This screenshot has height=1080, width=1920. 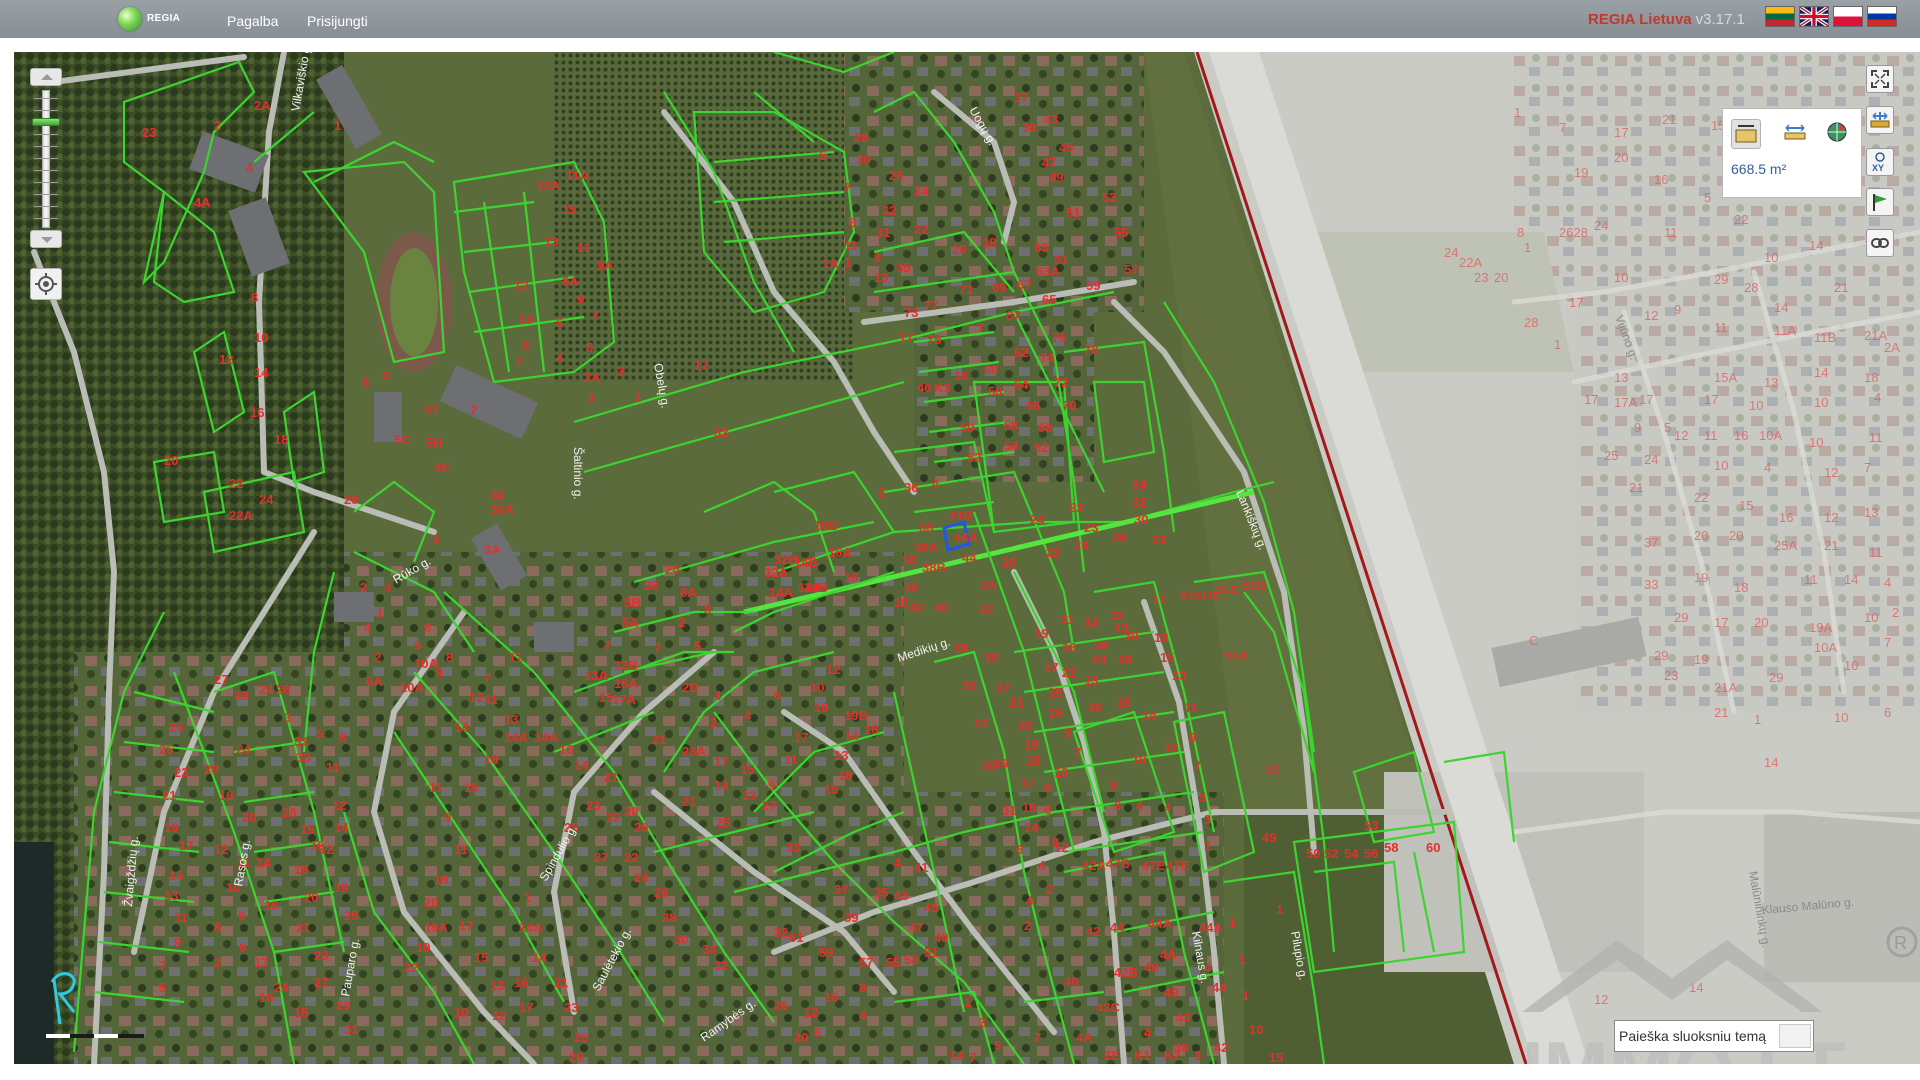 I want to click on svg-text: 13, so click(x=1179, y=675).